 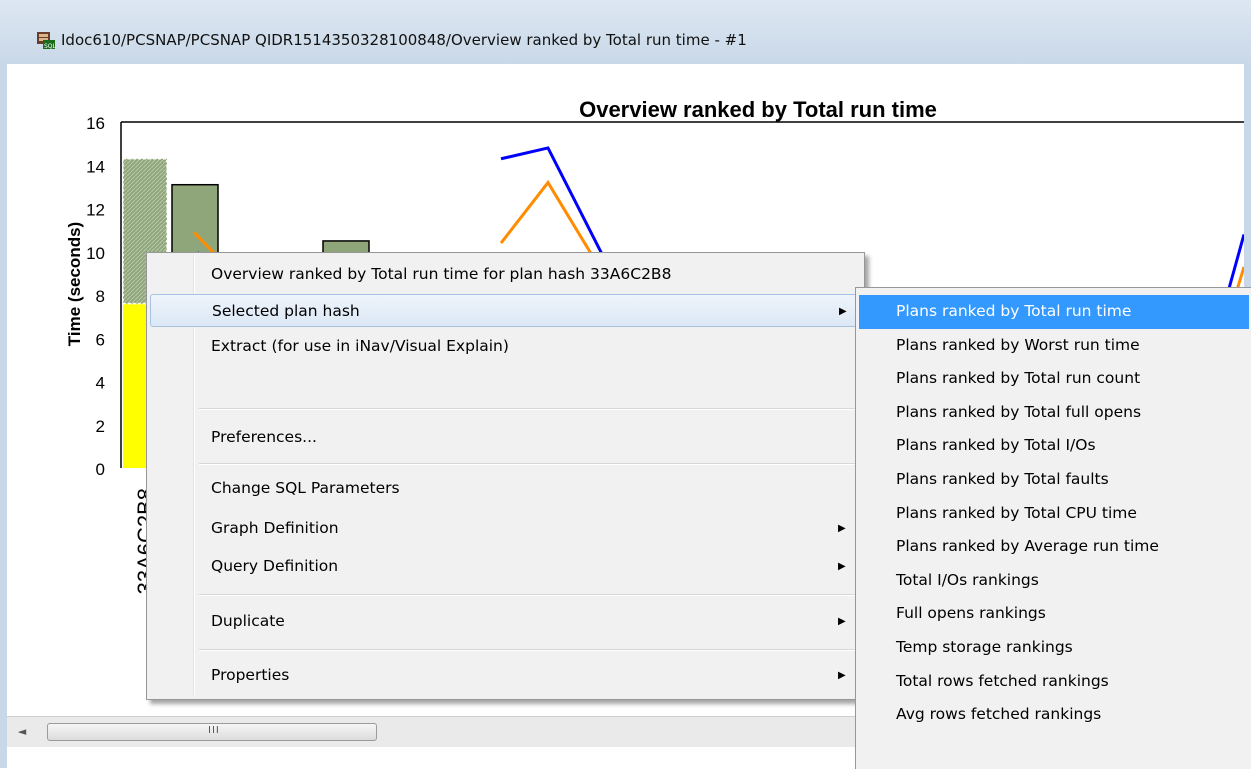 I want to click on submenu-item-temp-storage-rankings: Temp storage rankings, so click(x=1054, y=648).